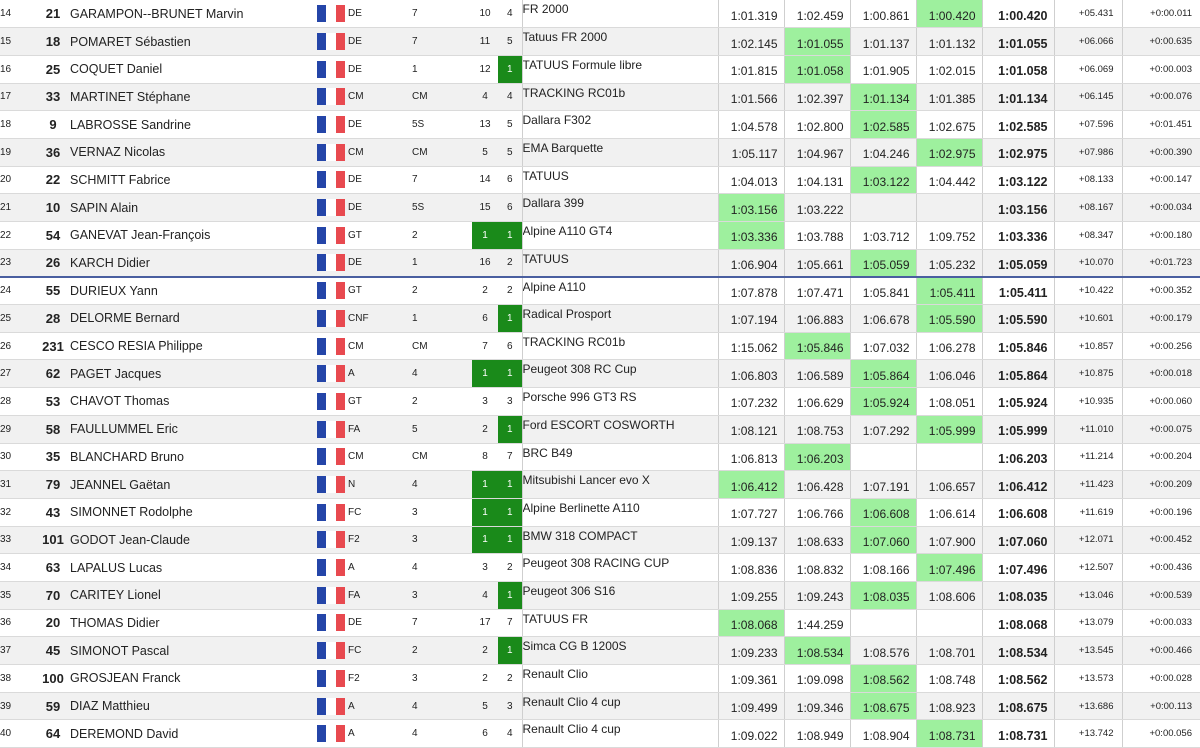  What do you see at coordinates (18, 484) in the screenshot?
I see `rank-cell: 31` at bounding box center [18, 484].